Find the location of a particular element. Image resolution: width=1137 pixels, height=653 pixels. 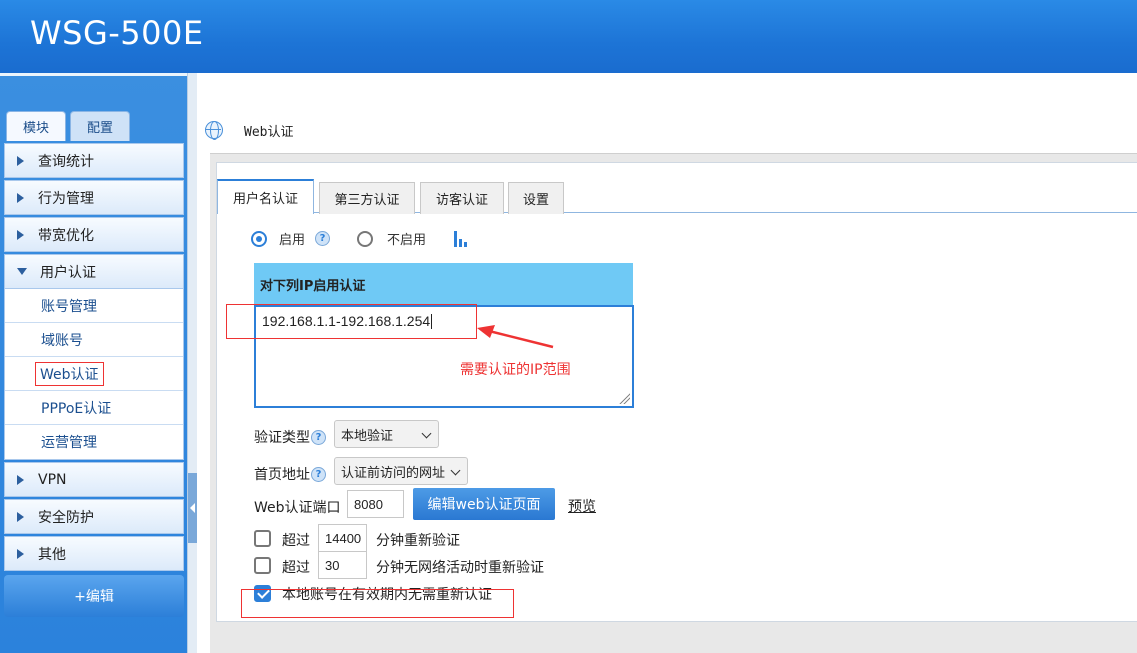

idle-reauth-checkbox is located at coordinates (262, 565).